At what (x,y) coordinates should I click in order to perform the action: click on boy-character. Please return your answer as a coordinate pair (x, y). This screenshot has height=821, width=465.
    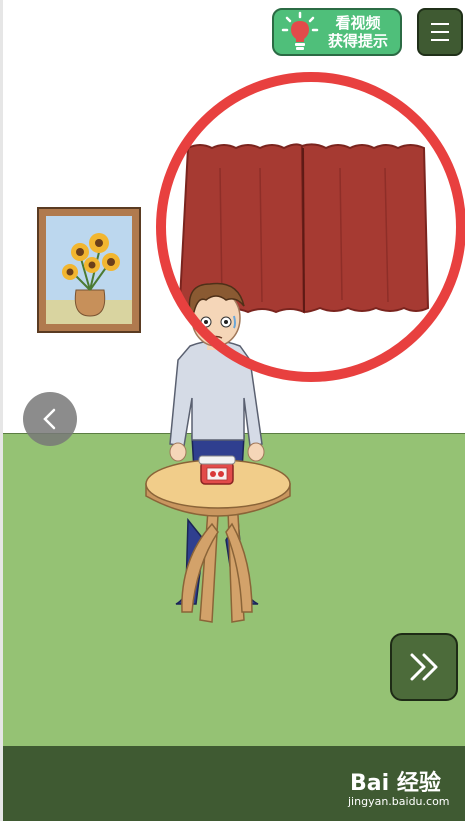
    Looking at the image, I should click on (217, 443).